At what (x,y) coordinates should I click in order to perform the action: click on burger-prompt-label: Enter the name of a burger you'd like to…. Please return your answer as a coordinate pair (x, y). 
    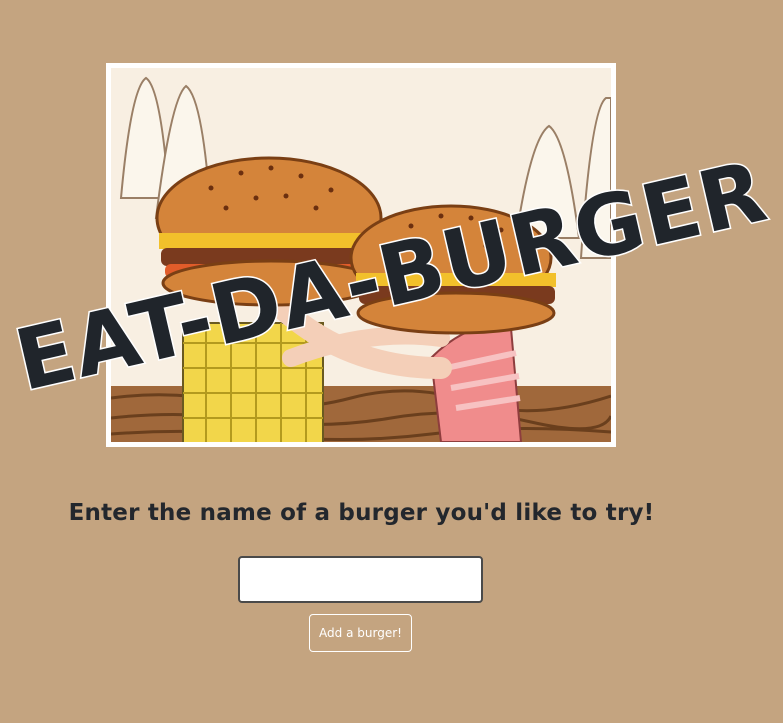
    Looking at the image, I should click on (361, 513).